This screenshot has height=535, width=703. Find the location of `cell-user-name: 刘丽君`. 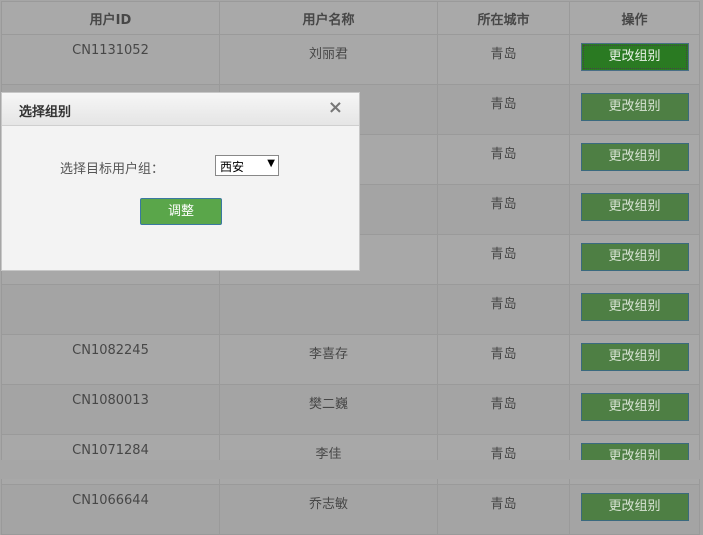

cell-user-name: 刘丽君 is located at coordinates (328, 59).